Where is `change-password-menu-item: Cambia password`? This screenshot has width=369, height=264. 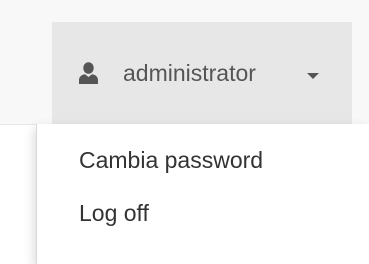
change-password-menu-item: Cambia password is located at coordinates (171, 160).